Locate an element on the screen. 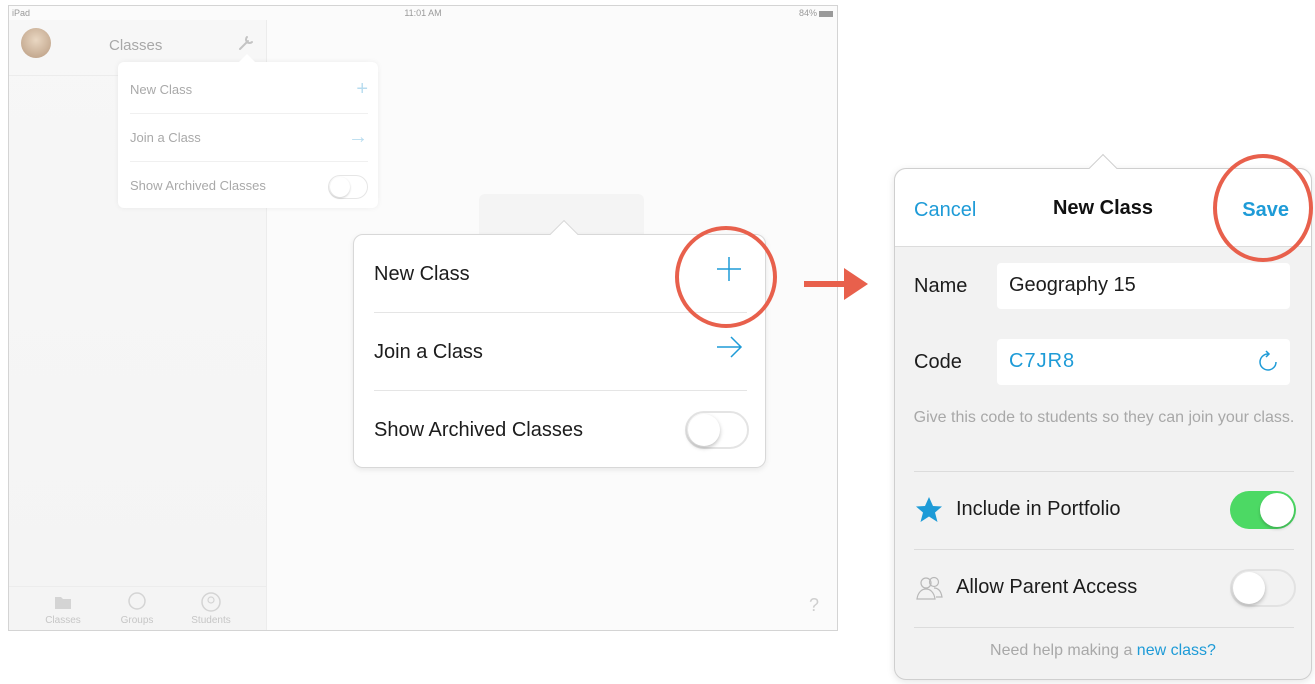  wrench-icon is located at coordinates (246, 43).